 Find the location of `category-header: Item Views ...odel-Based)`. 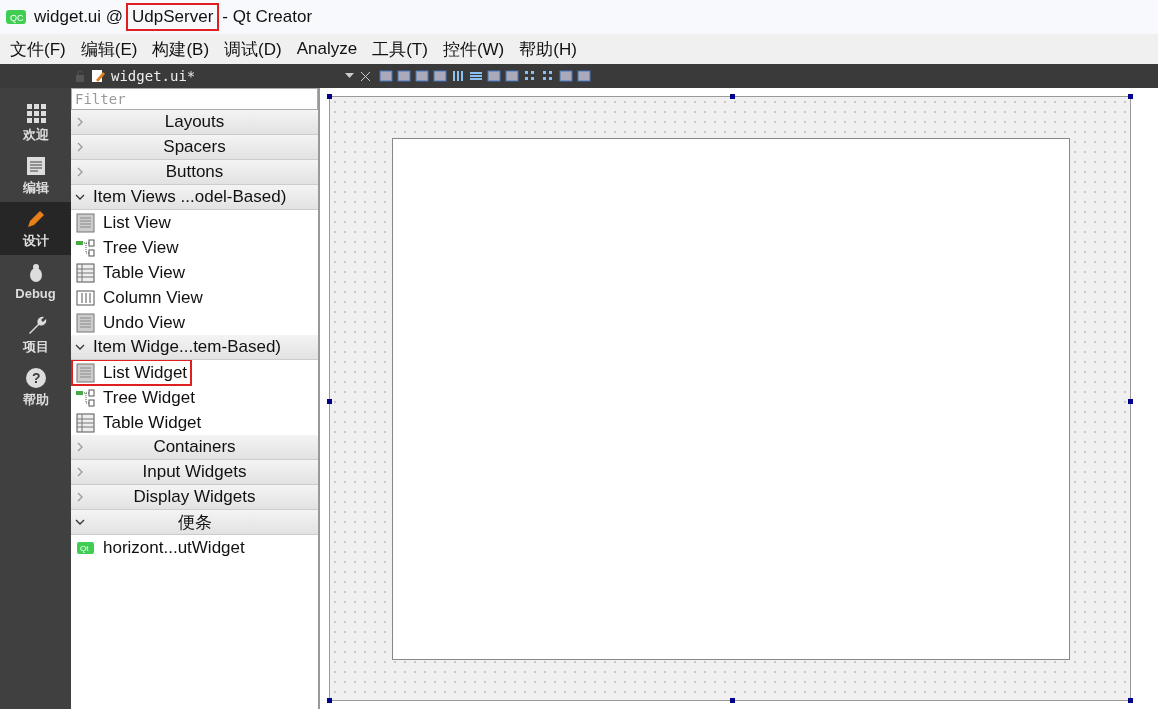

category-header: Item Views ...odel-Based) is located at coordinates (194, 197).